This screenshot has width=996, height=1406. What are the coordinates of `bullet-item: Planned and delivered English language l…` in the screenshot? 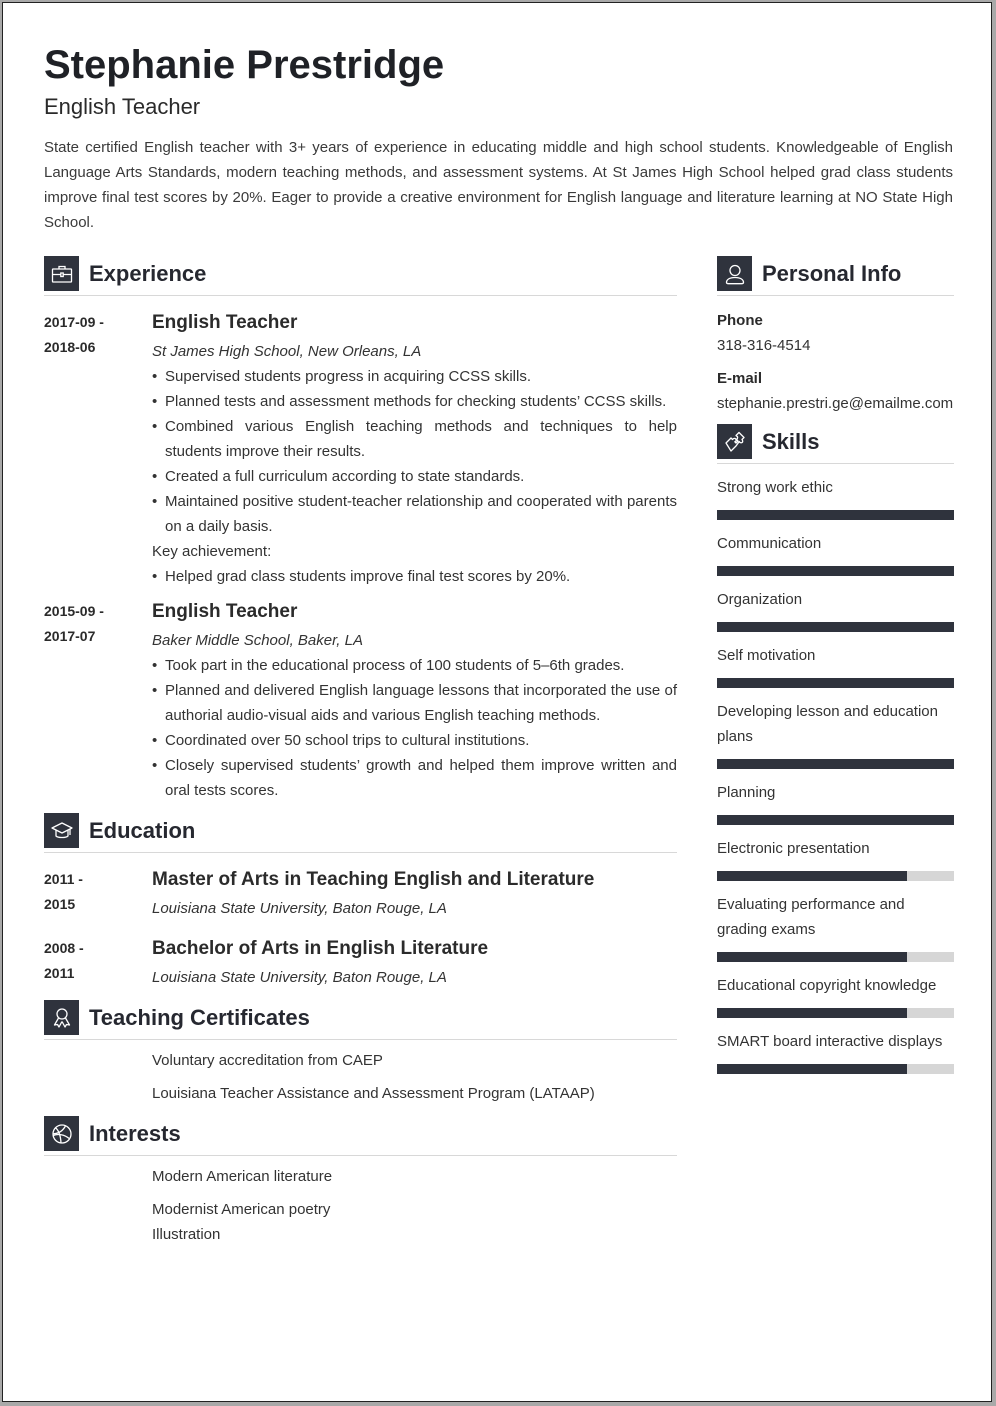 It's located at (414, 703).